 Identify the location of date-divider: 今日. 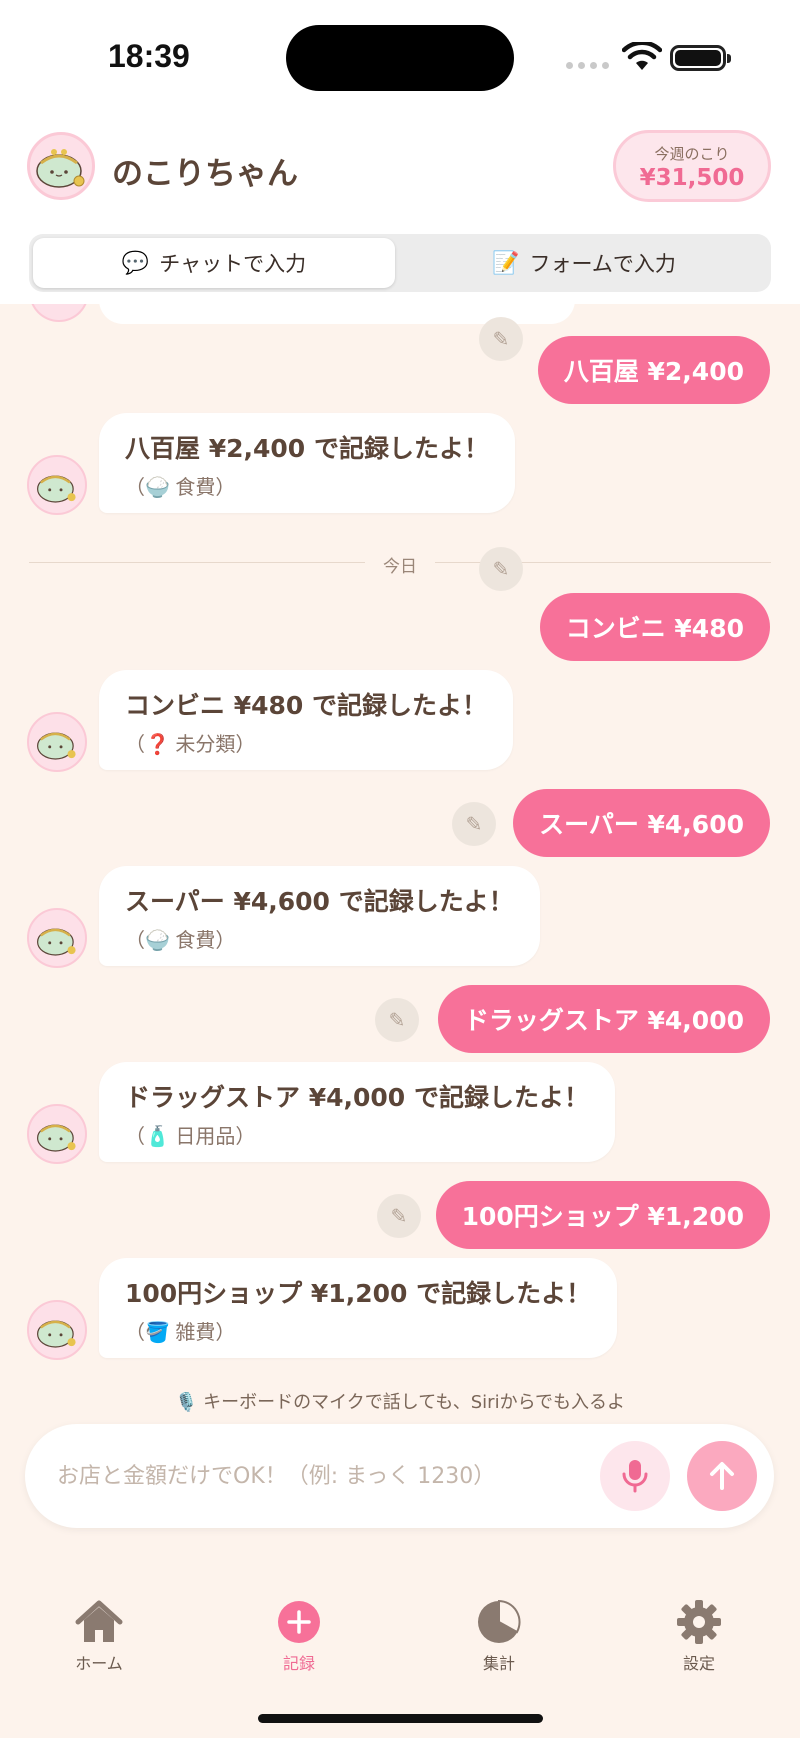
(400, 563).